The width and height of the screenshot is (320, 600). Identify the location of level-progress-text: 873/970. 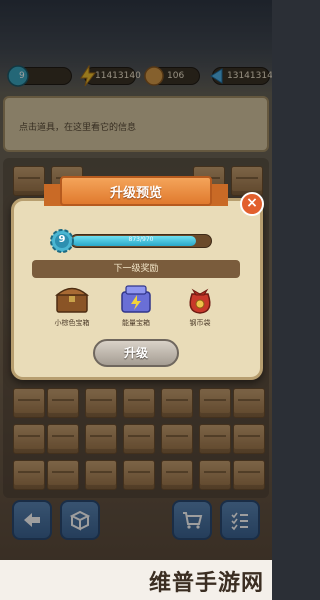
(141, 239).